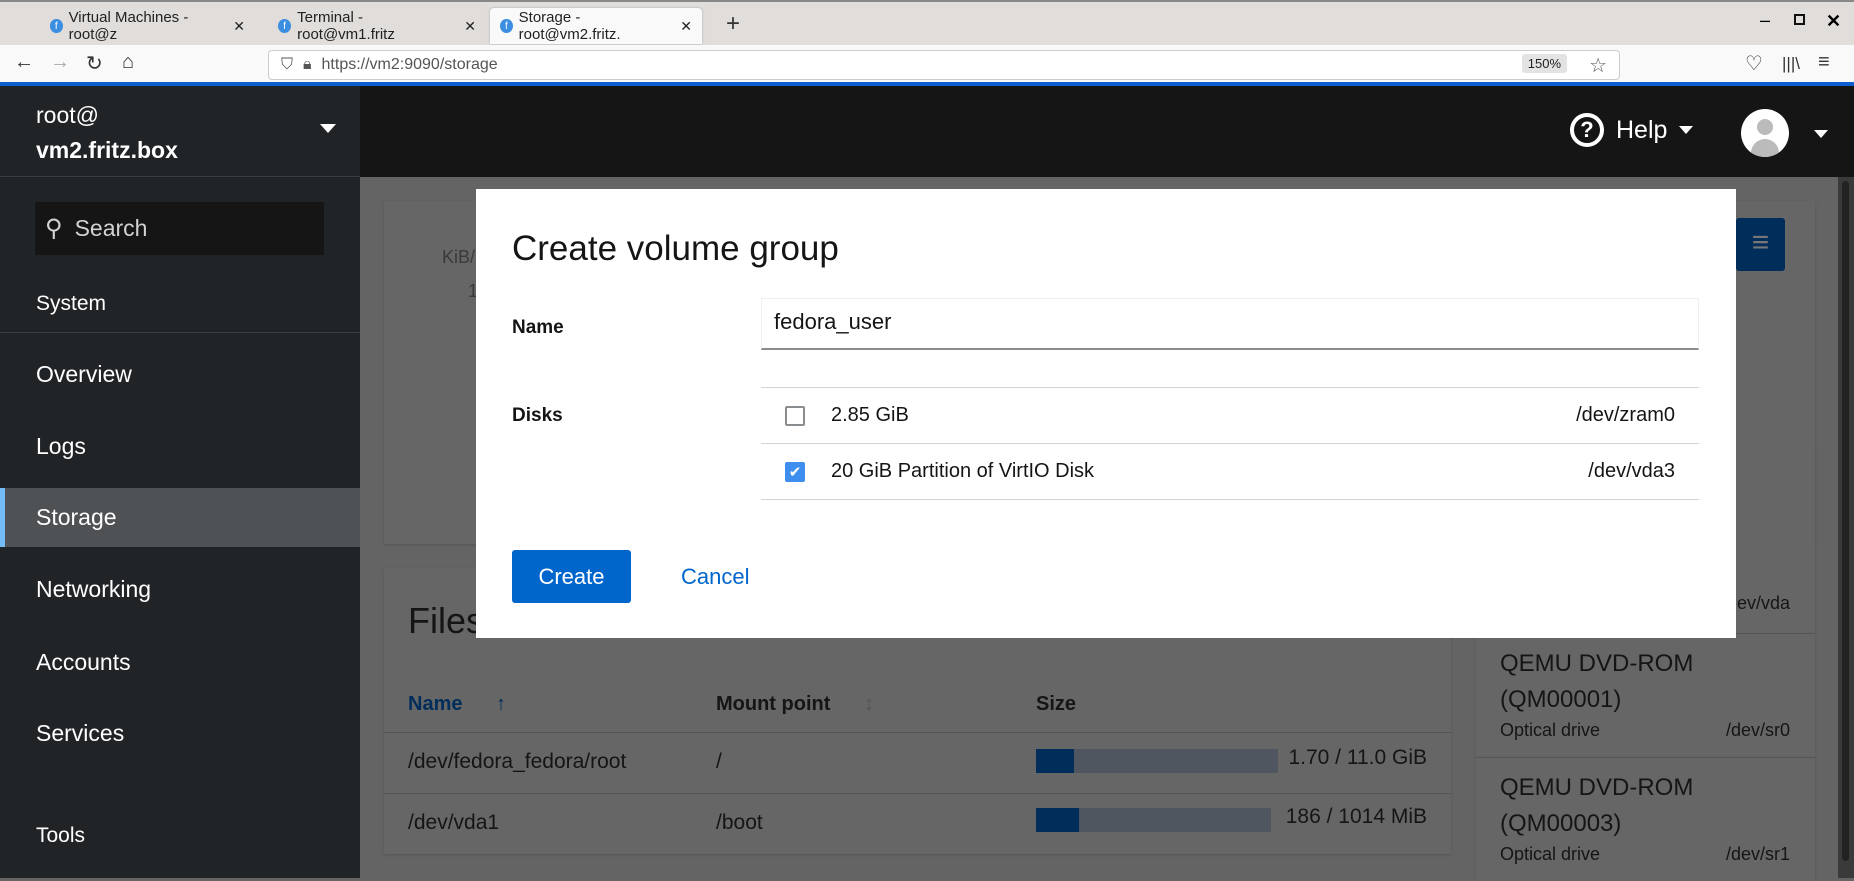 This screenshot has height=881, width=1854. I want to click on dialog-title: Create volume group, so click(675, 248).